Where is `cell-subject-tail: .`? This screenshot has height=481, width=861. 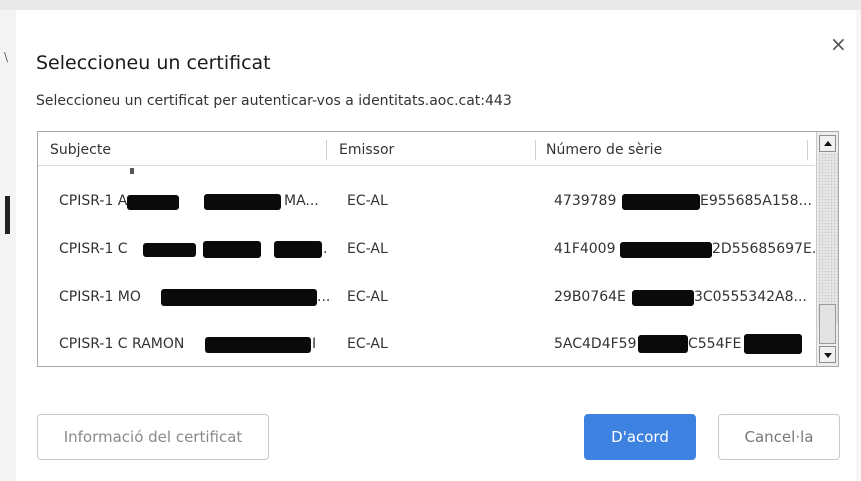
cell-subject-tail: . is located at coordinates (325, 249).